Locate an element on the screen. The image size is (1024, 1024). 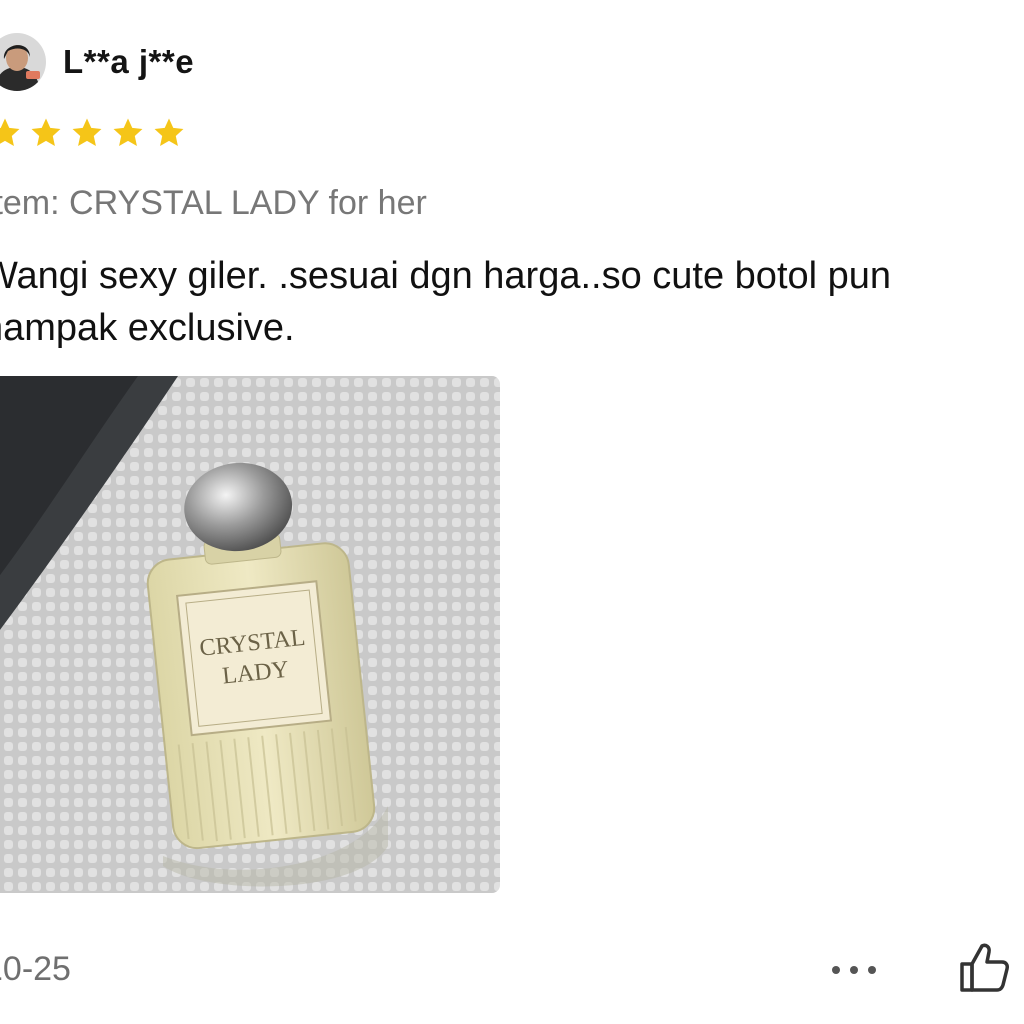
reviewer-row: L**a j**e is located at coordinates (97, 62).